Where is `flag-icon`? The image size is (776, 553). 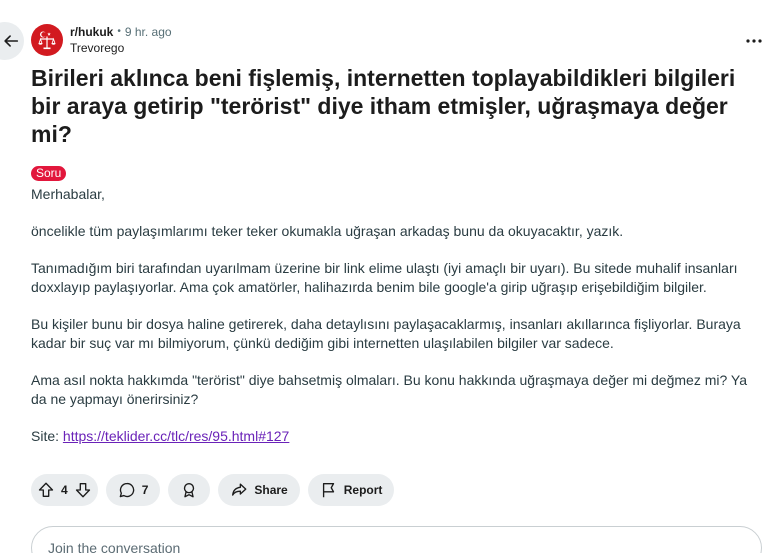
flag-icon is located at coordinates (328, 490).